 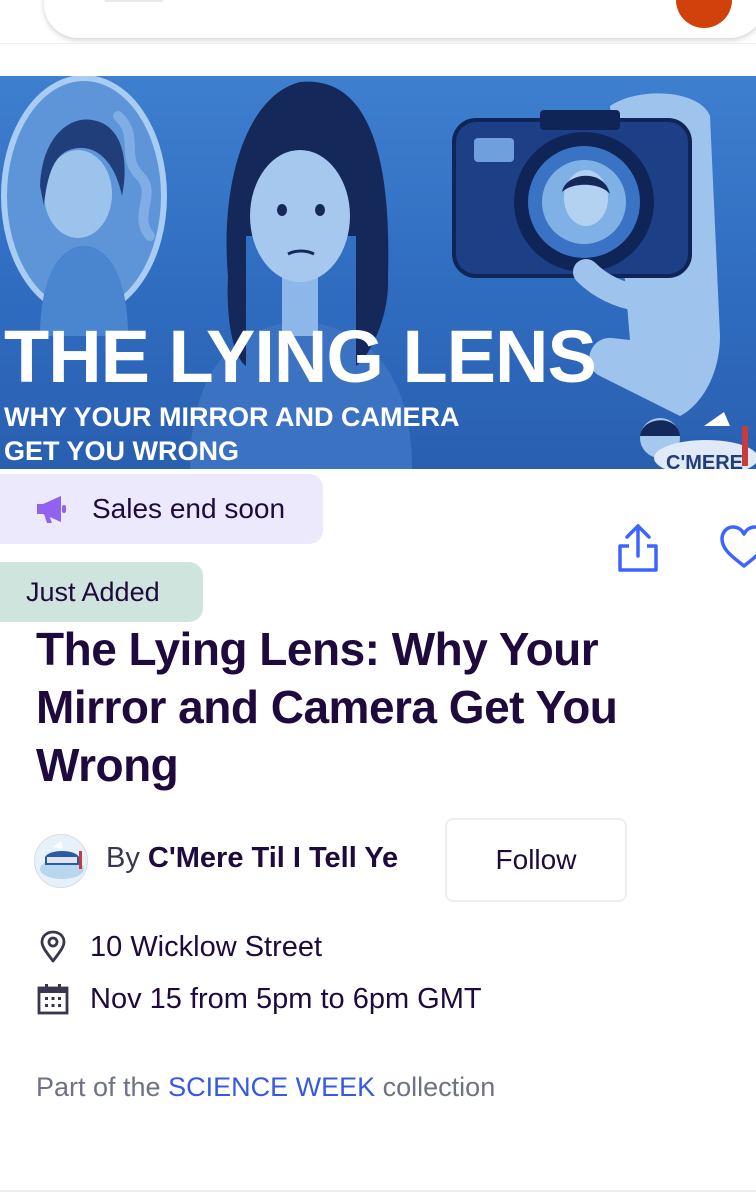 What do you see at coordinates (378, 1191) in the screenshot?
I see `bottom-divider` at bounding box center [378, 1191].